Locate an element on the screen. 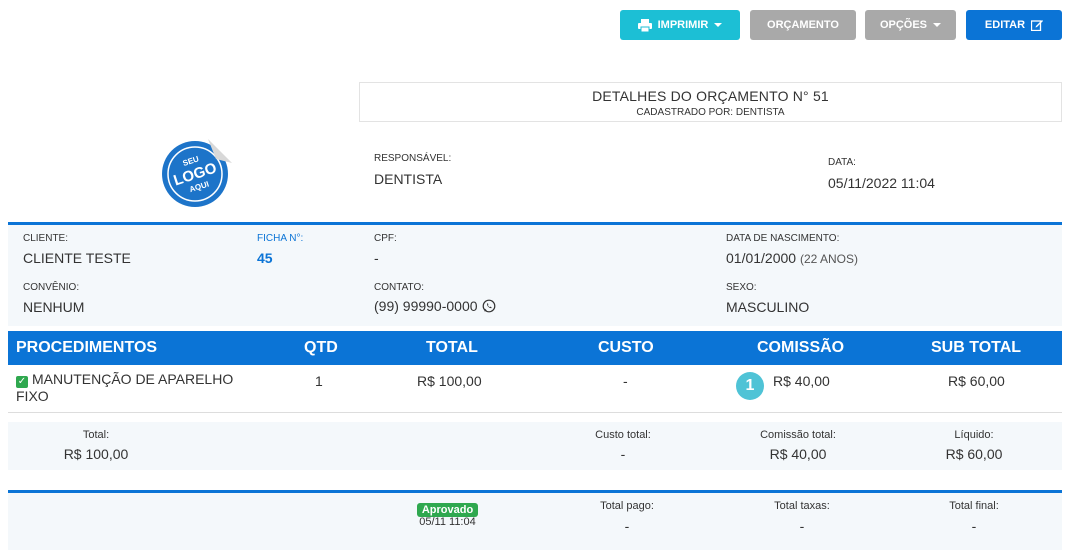  cpf-value: - is located at coordinates (376, 258).